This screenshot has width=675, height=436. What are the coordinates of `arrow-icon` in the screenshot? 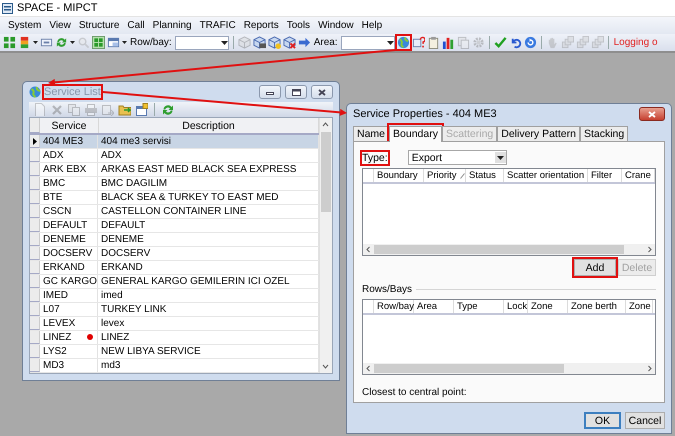 It's located at (304, 42).